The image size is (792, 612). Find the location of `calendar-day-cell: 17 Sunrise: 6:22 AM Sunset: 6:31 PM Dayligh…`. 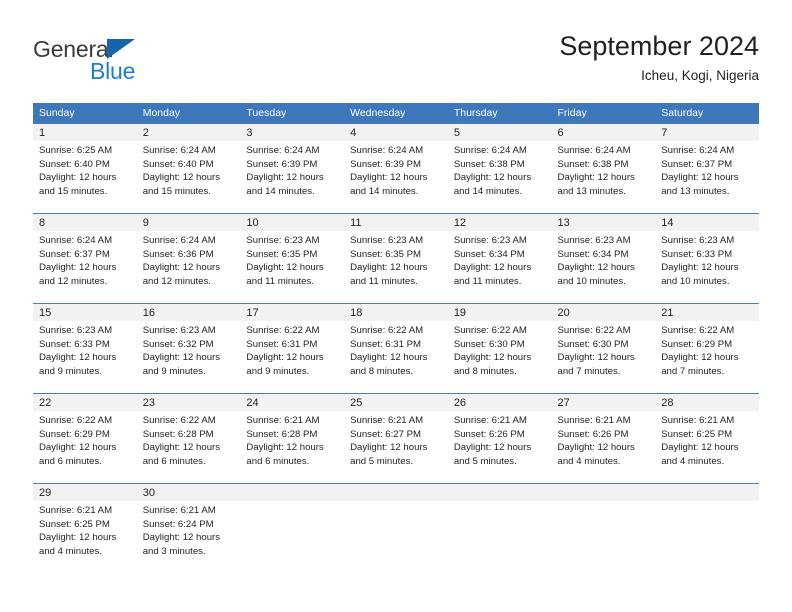

calendar-day-cell: 17 Sunrise: 6:22 AM Sunset: 6:31 PM Dayligh… is located at coordinates (292, 348).